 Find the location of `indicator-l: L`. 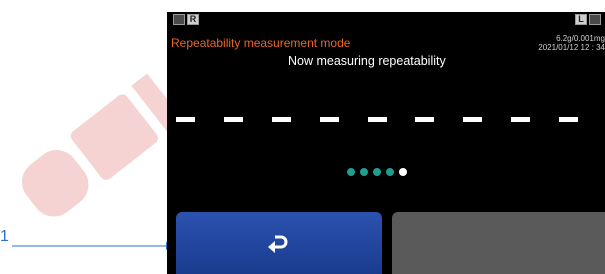

indicator-l: L is located at coordinates (581, 19).